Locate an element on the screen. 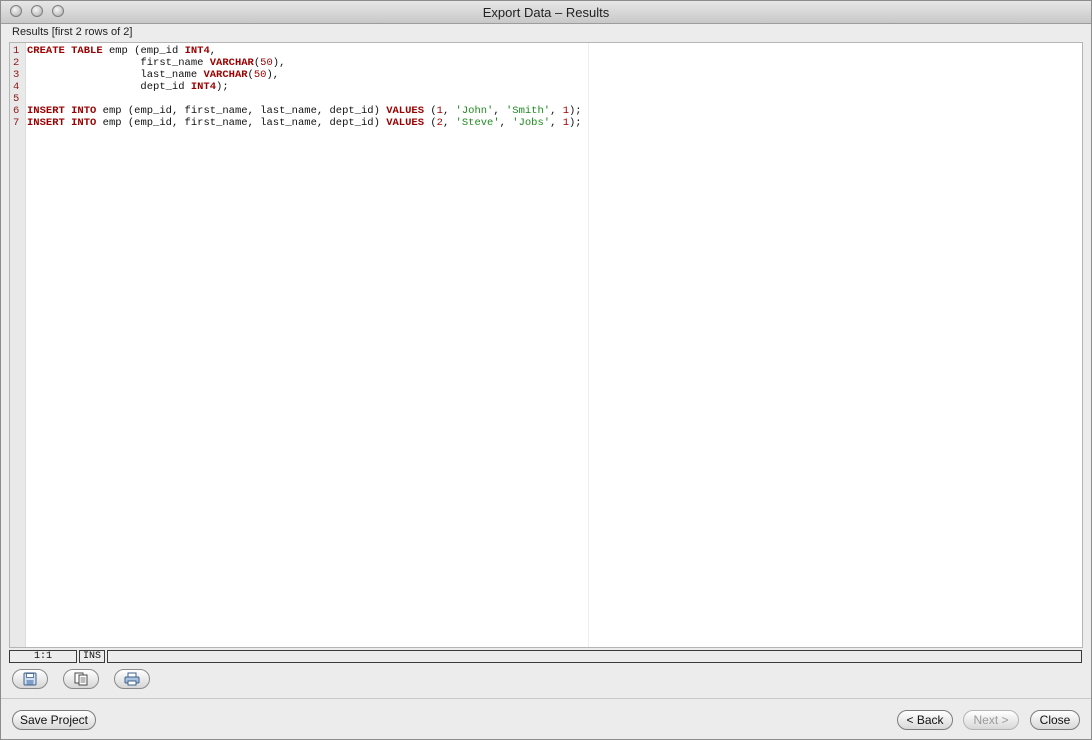 This screenshot has width=1092, height=740. line-number: 3 is located at coordinates (16, 75).